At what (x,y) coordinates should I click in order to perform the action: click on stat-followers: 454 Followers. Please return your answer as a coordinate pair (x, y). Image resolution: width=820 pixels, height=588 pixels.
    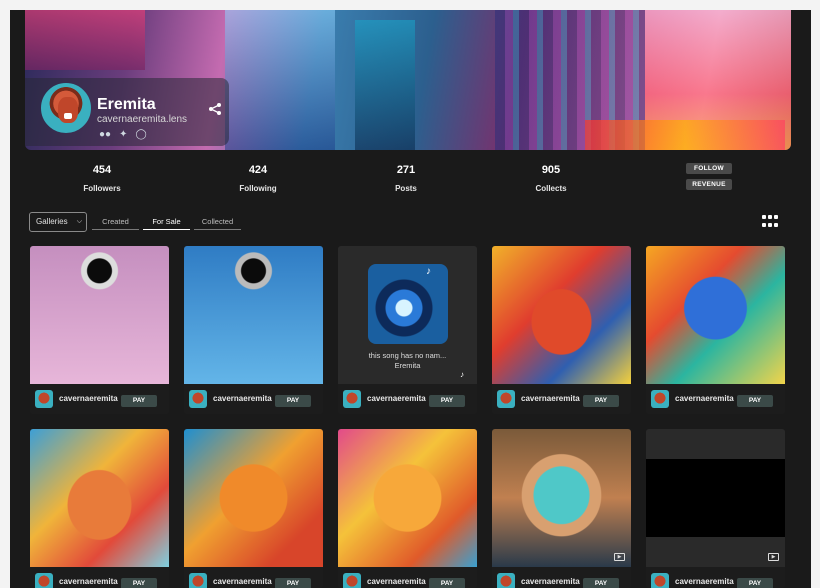
    Looking at the image, I should click on (102, 178).